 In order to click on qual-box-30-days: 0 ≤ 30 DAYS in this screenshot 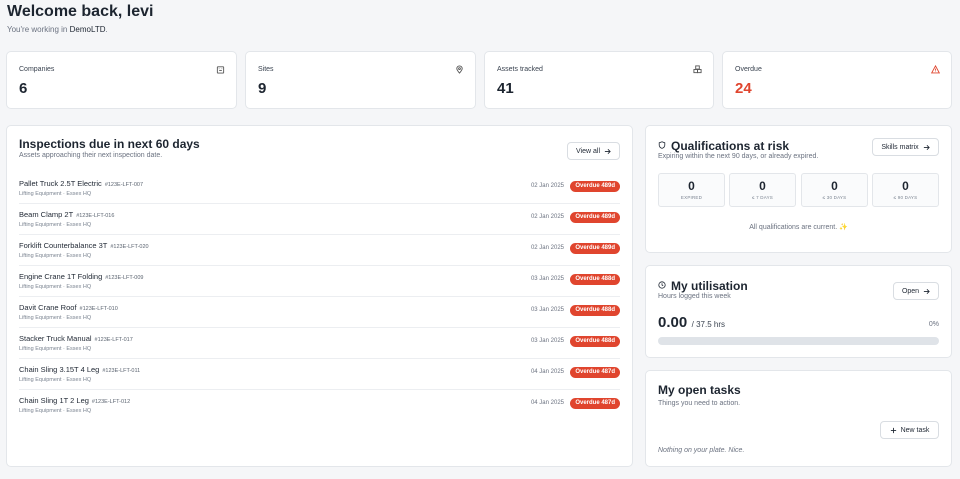, I will do `click(834, 190)`.